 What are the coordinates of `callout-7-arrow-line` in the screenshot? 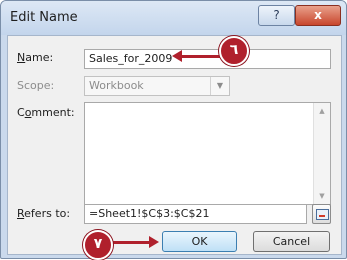 It's located at (130, 242).